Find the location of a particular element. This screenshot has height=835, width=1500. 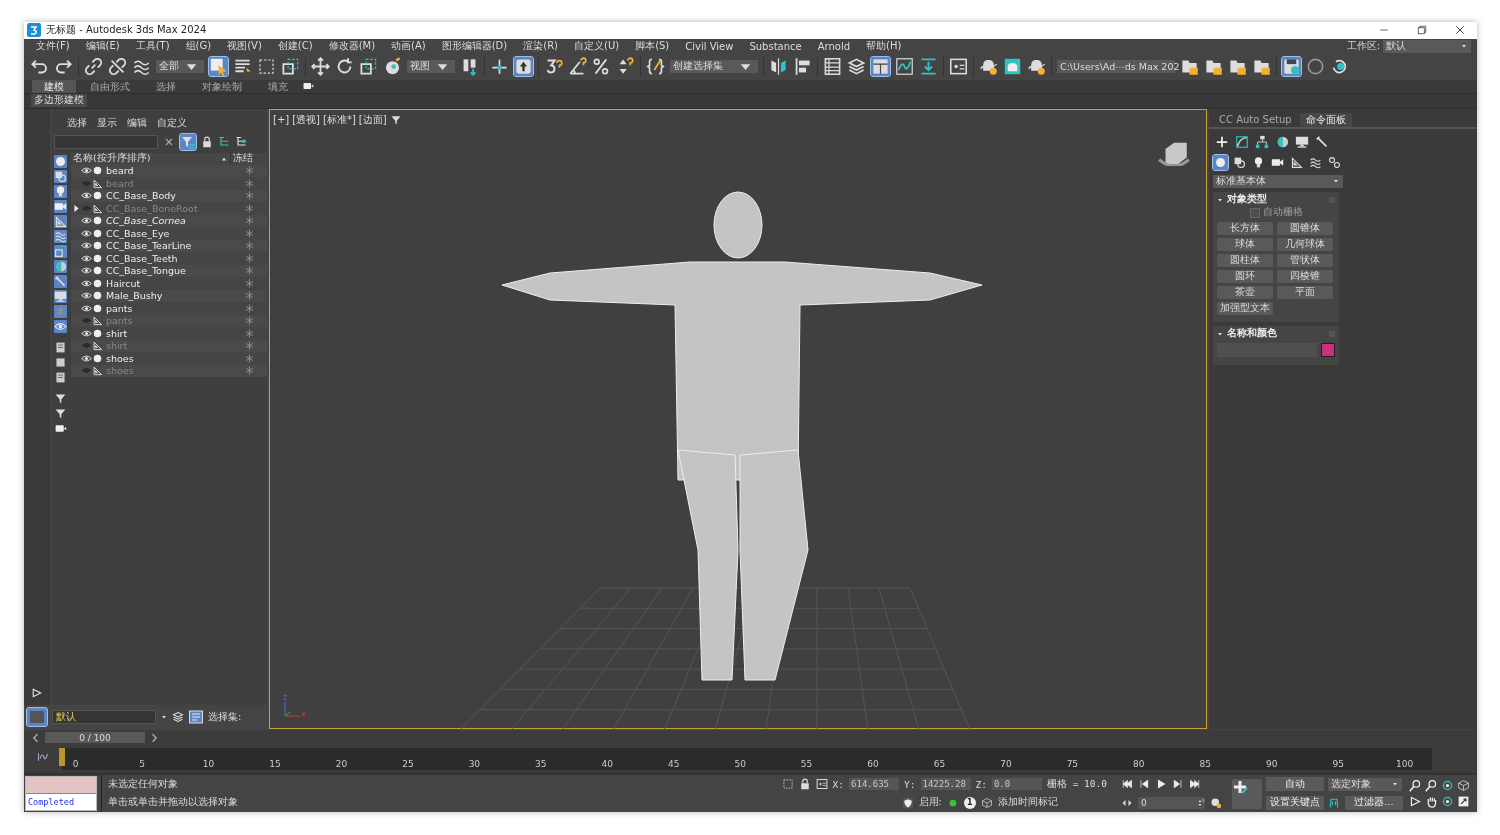

menu-item: 创建(C) is located at coordinates (295, 46).